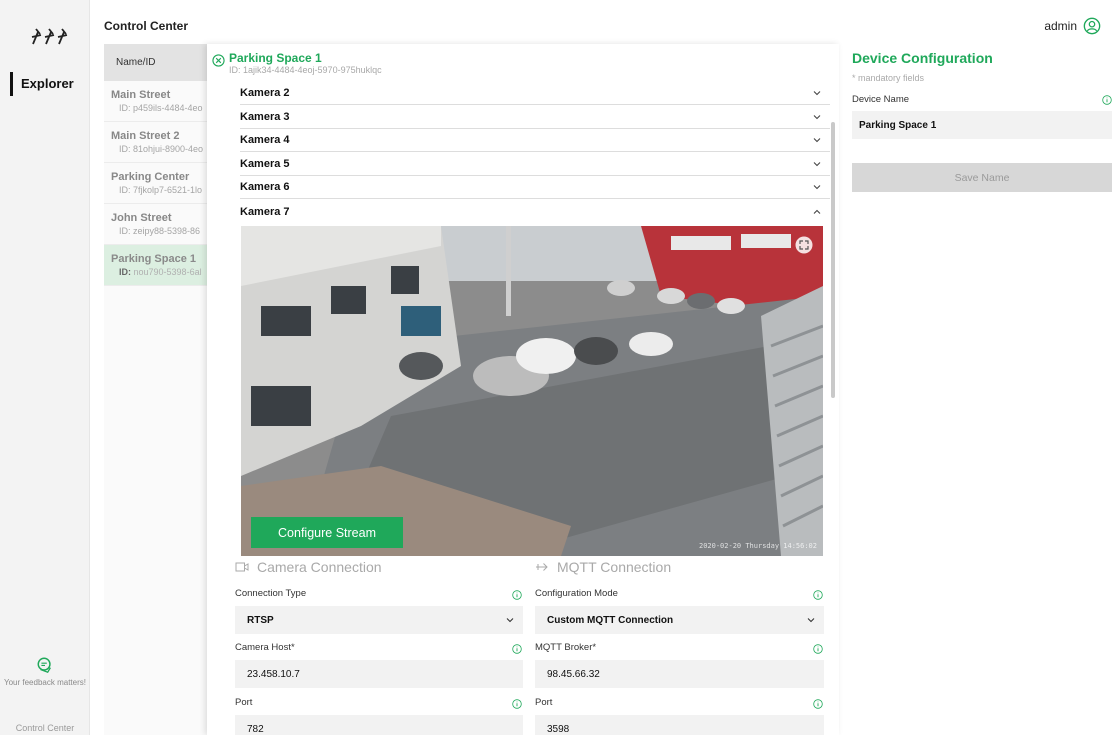  I want to click on close-icon, so click(218, 60).